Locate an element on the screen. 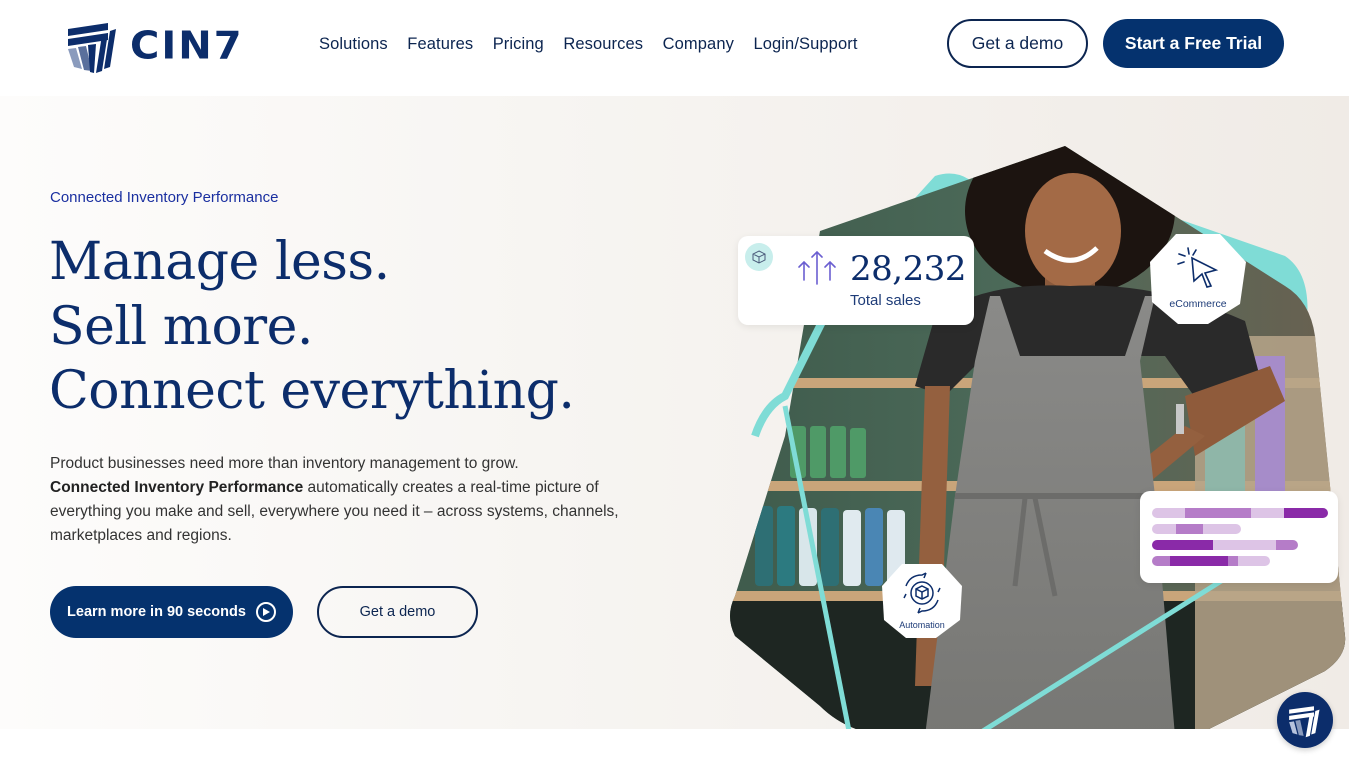 This screenshot has height=762, width=1349. header-free-trial-button: Start a Free Trial is located at coordinates (1193, 43).